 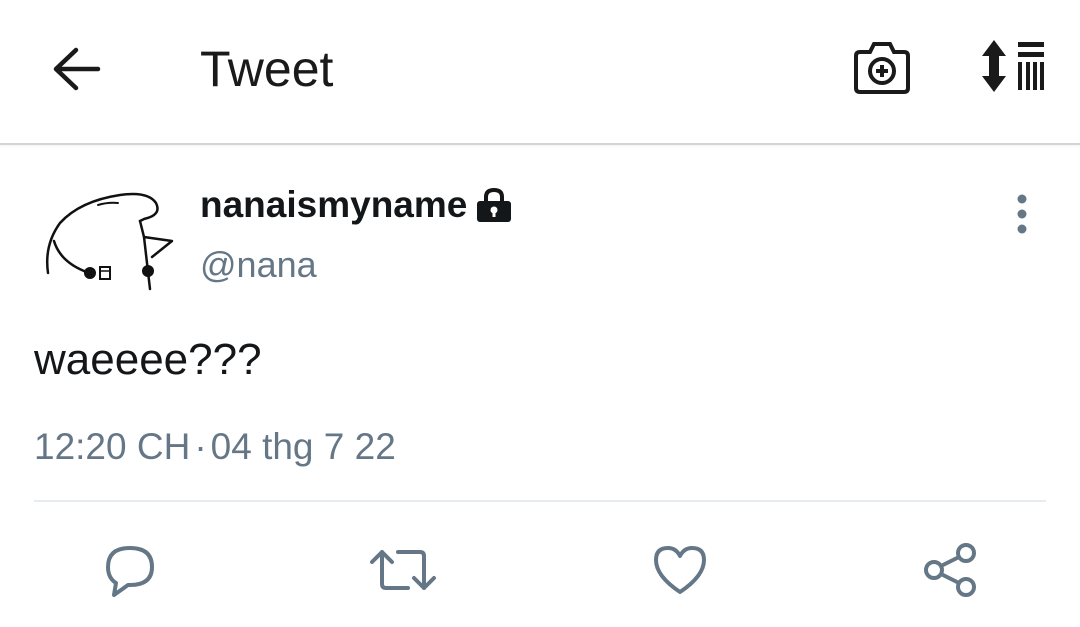 I want to click on share-icon, so click(x=950, y=570).